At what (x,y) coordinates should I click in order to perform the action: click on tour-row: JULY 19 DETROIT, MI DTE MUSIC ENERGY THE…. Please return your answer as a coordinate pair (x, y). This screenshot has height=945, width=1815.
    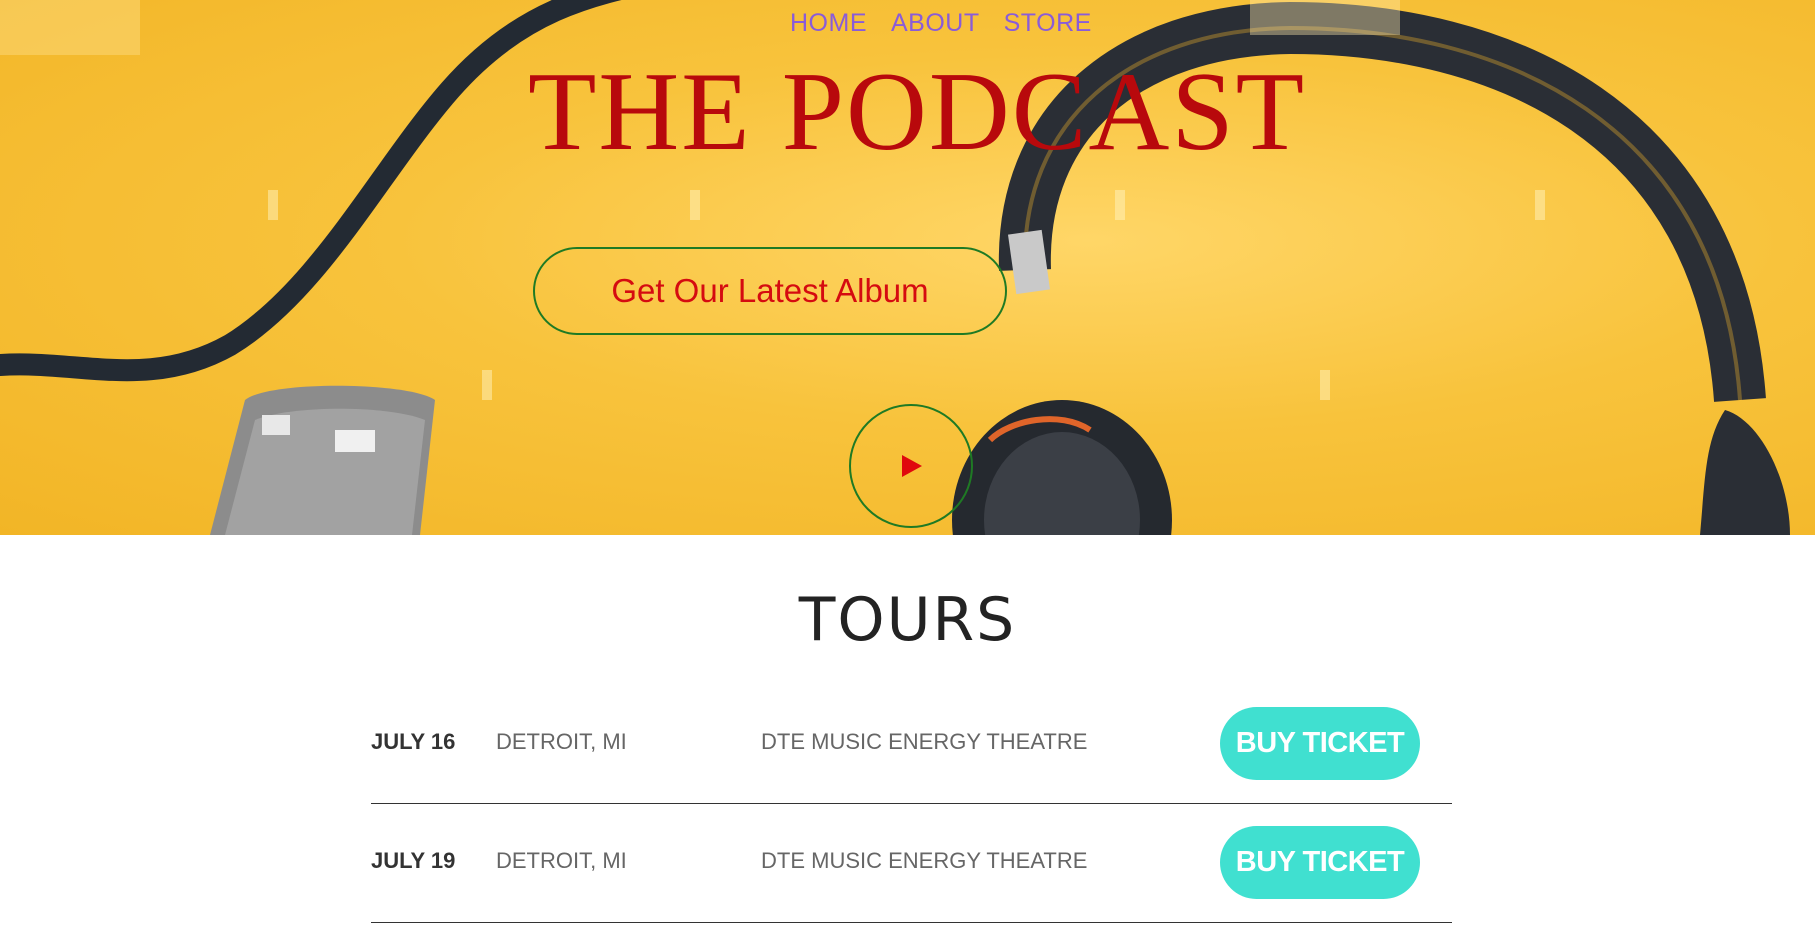
    Looking at the image, I should click on (911, 863).